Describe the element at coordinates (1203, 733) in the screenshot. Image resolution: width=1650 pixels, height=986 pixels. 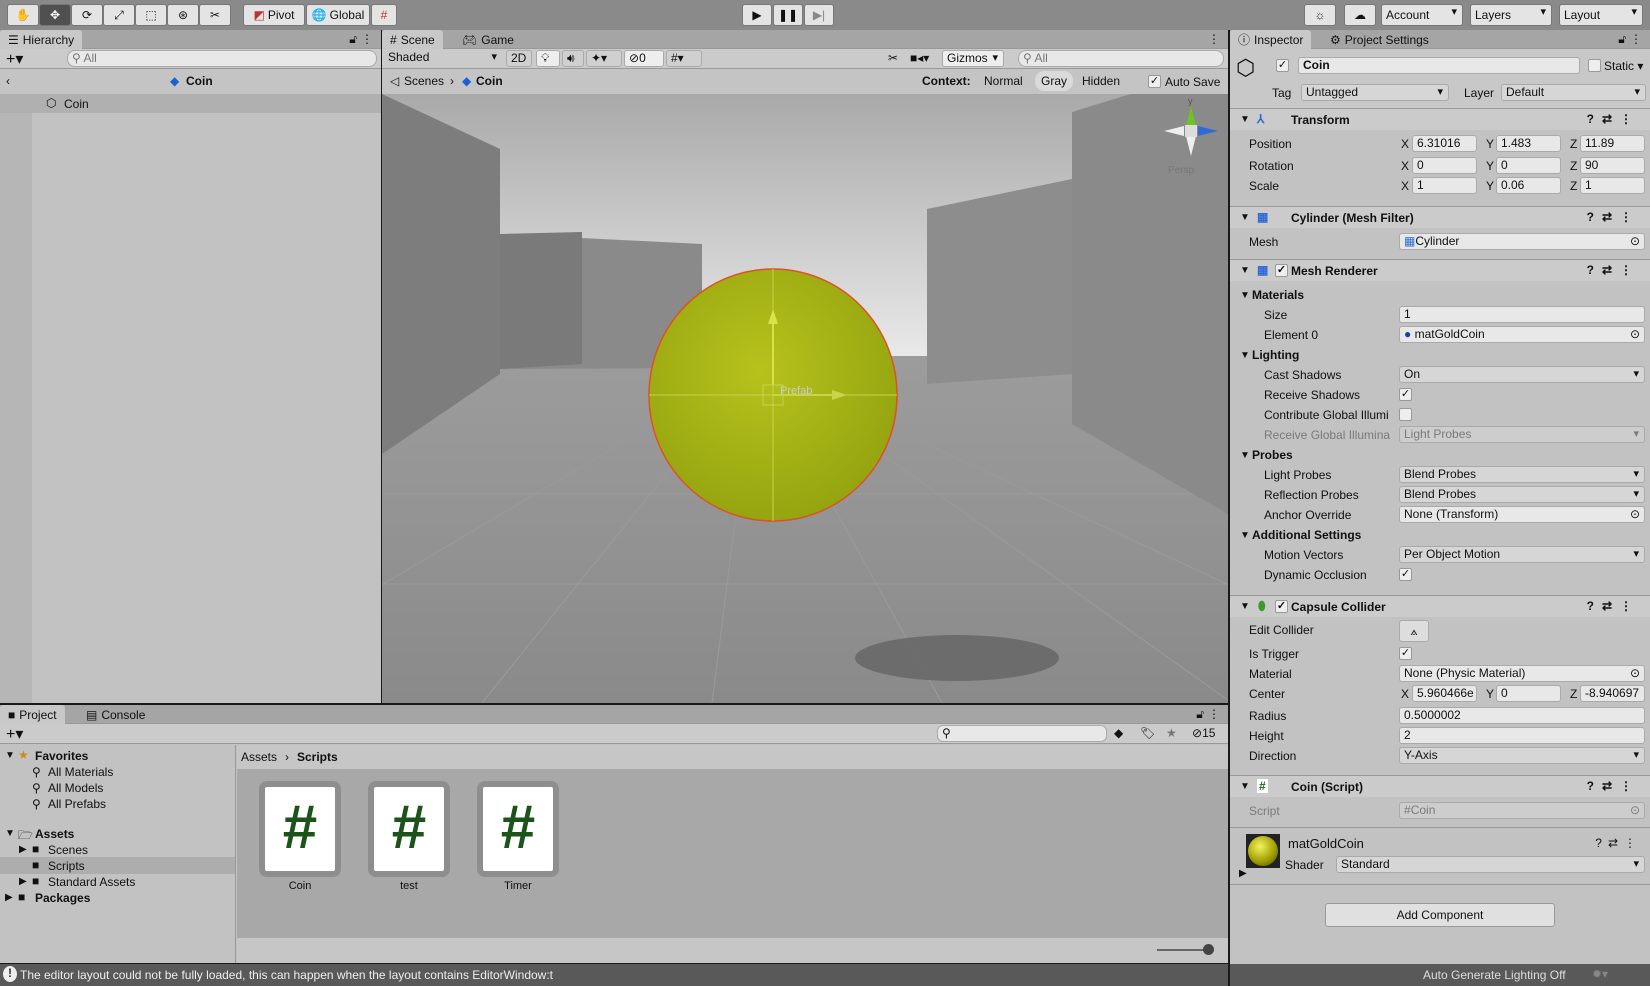
I see `hidden-packages-toggle: ⊘15` at that location.